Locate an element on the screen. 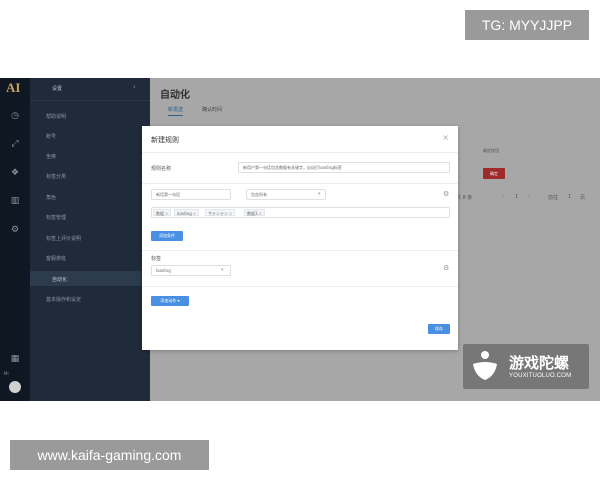  watermark-cn-text: 游戏陀螺 is located at coordinates (539, 363).